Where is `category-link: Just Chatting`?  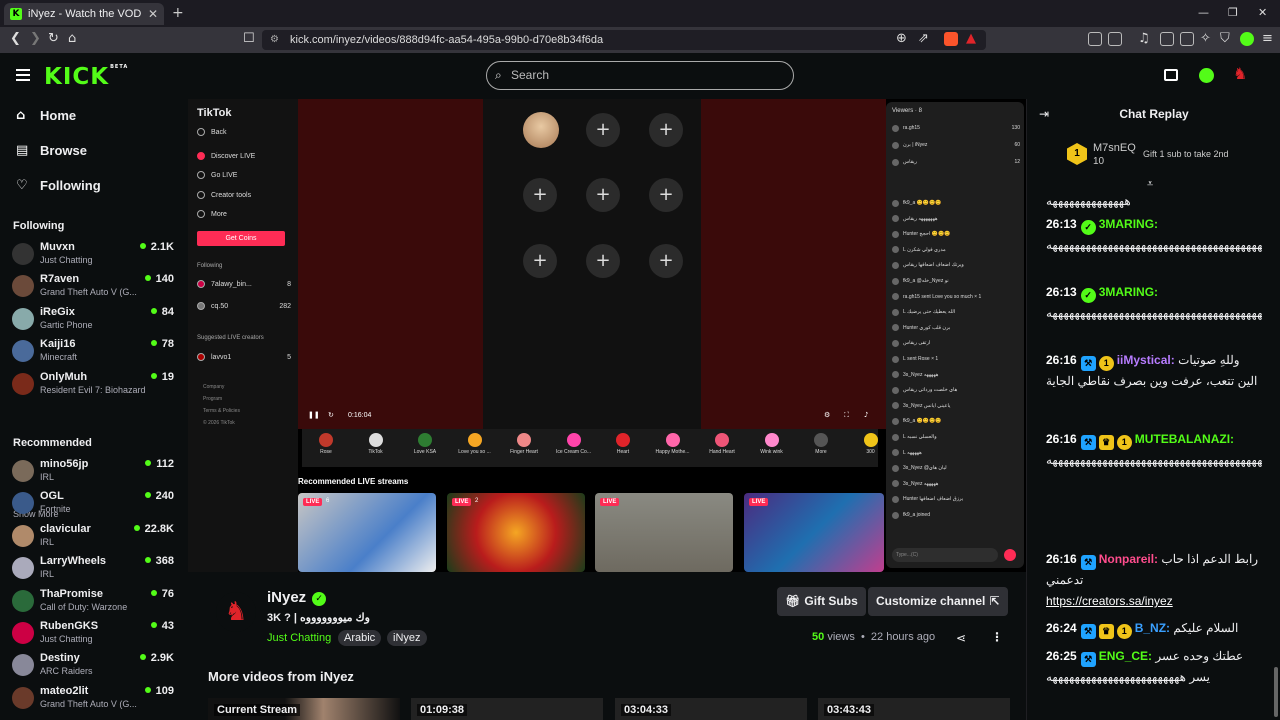 category-link: Just Chatting is located at coordinates (299, 638).